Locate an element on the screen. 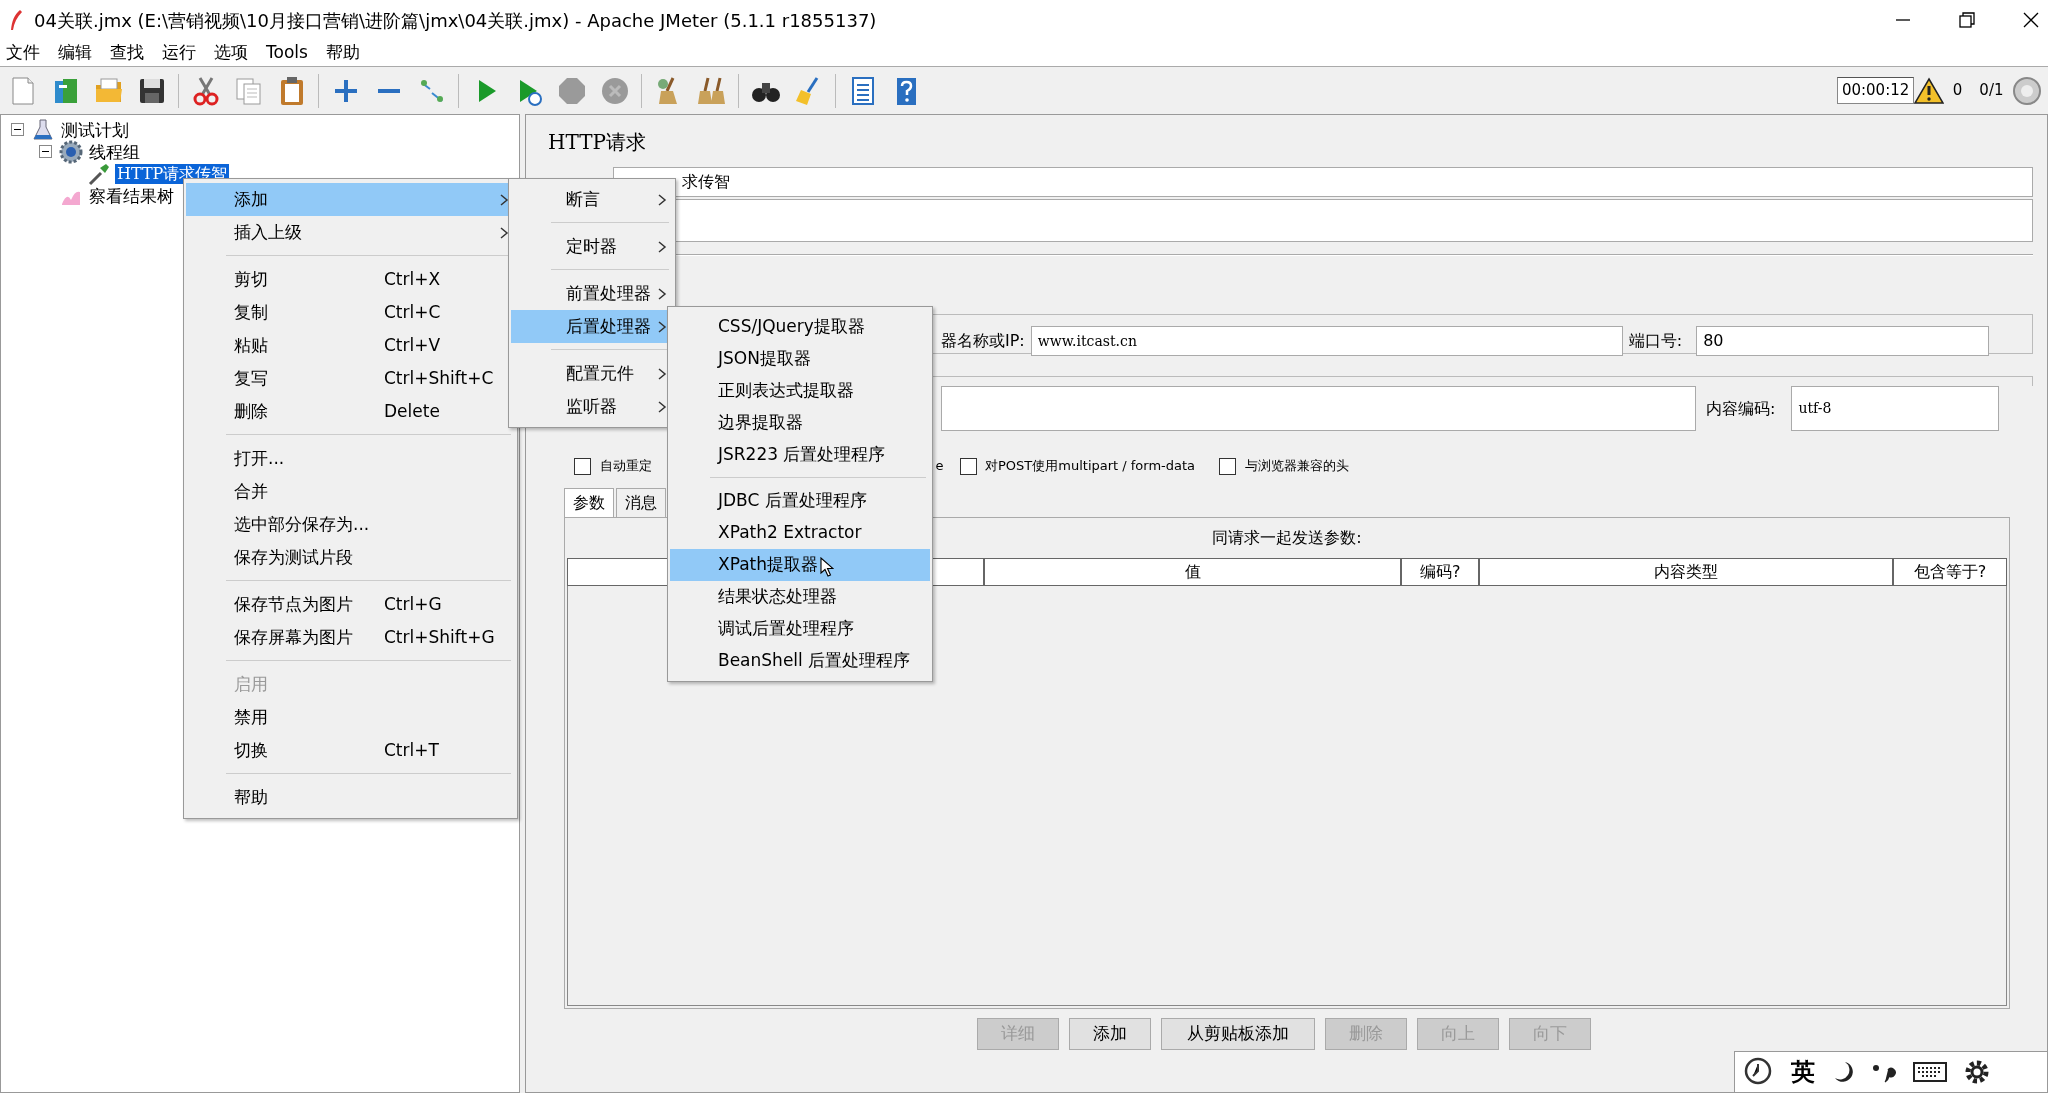 The width and height of the screenshot is (2048, 1093). column-header: 内容类型 is located at coordinates (1686, 572).